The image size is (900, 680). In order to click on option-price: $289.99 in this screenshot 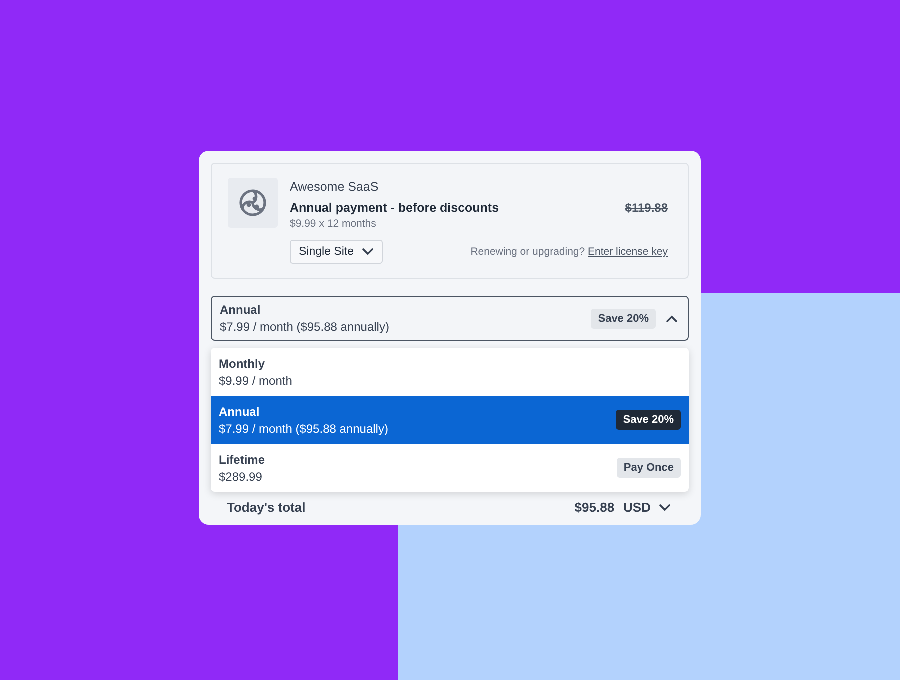, I will do `click(241, 477)`.